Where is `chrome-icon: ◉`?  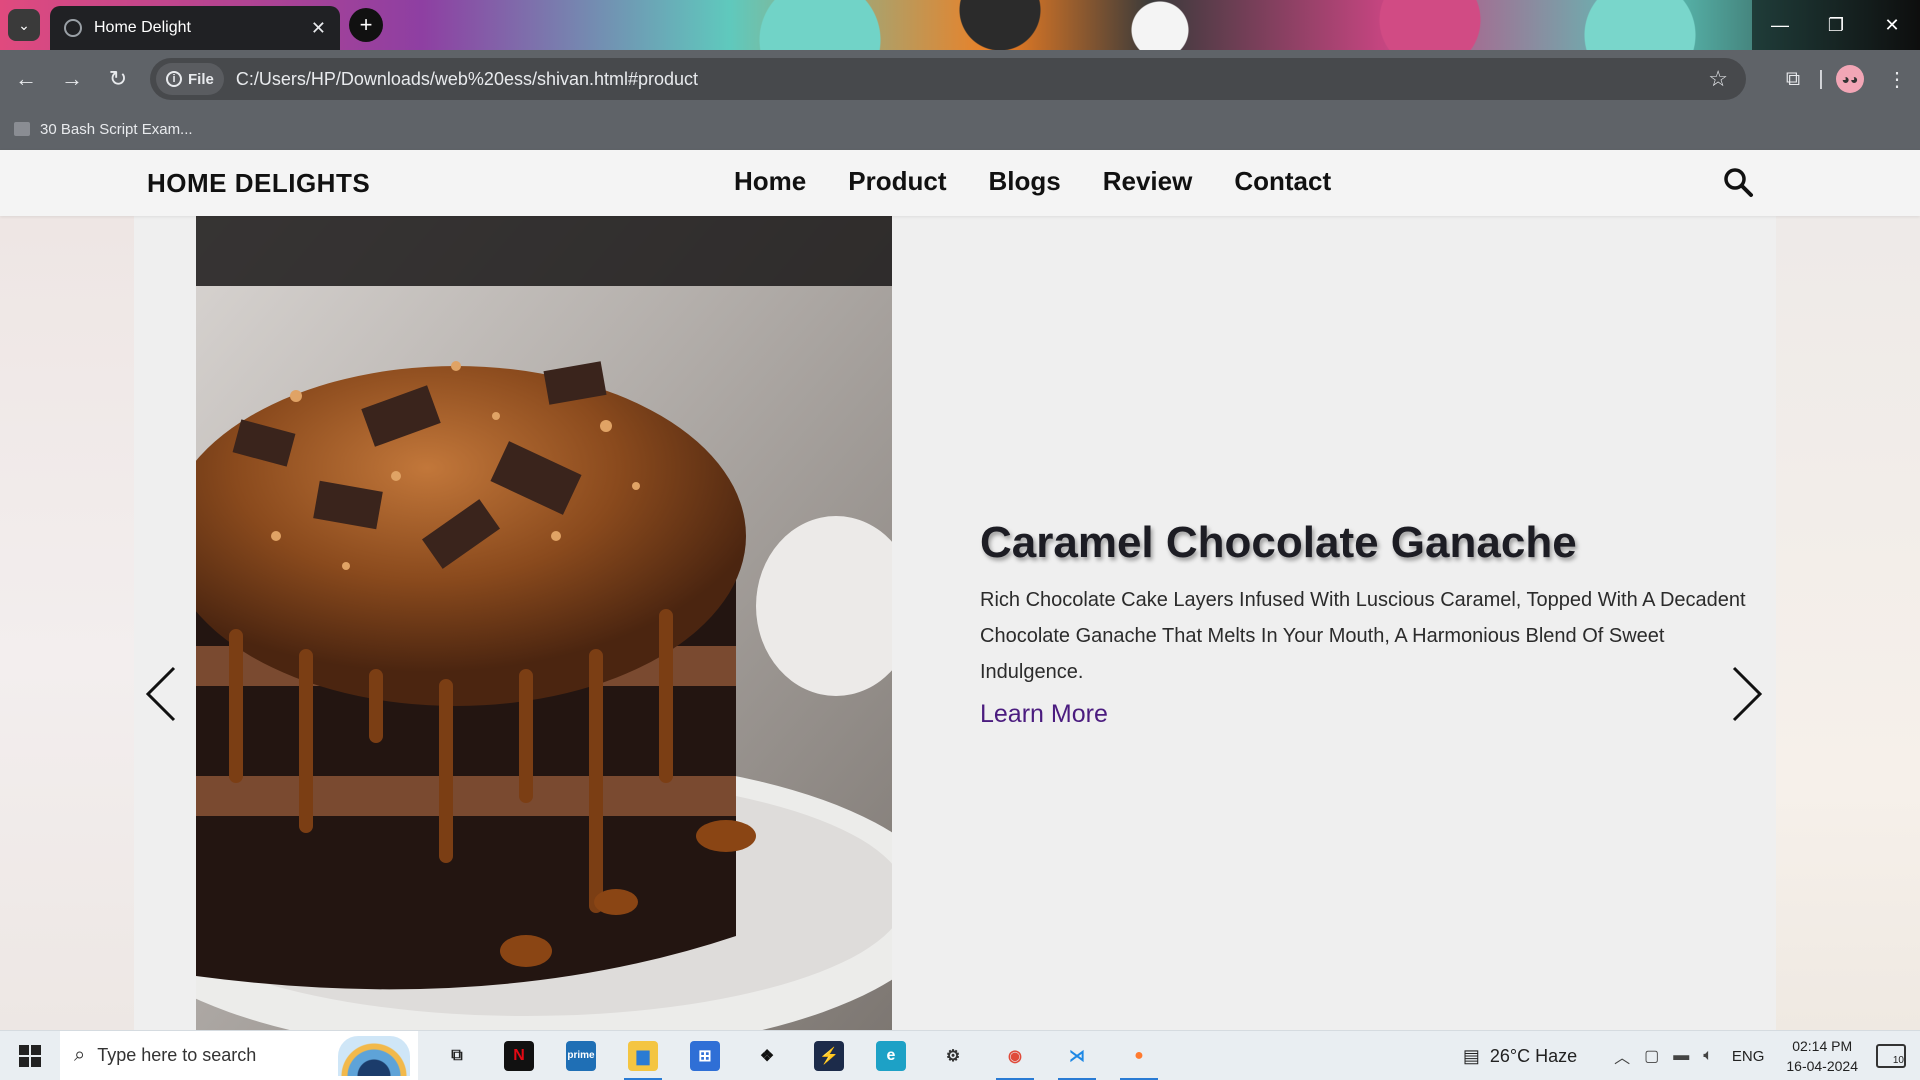 chrome-icon: ◉ is located at coordinates (1015, 1055).